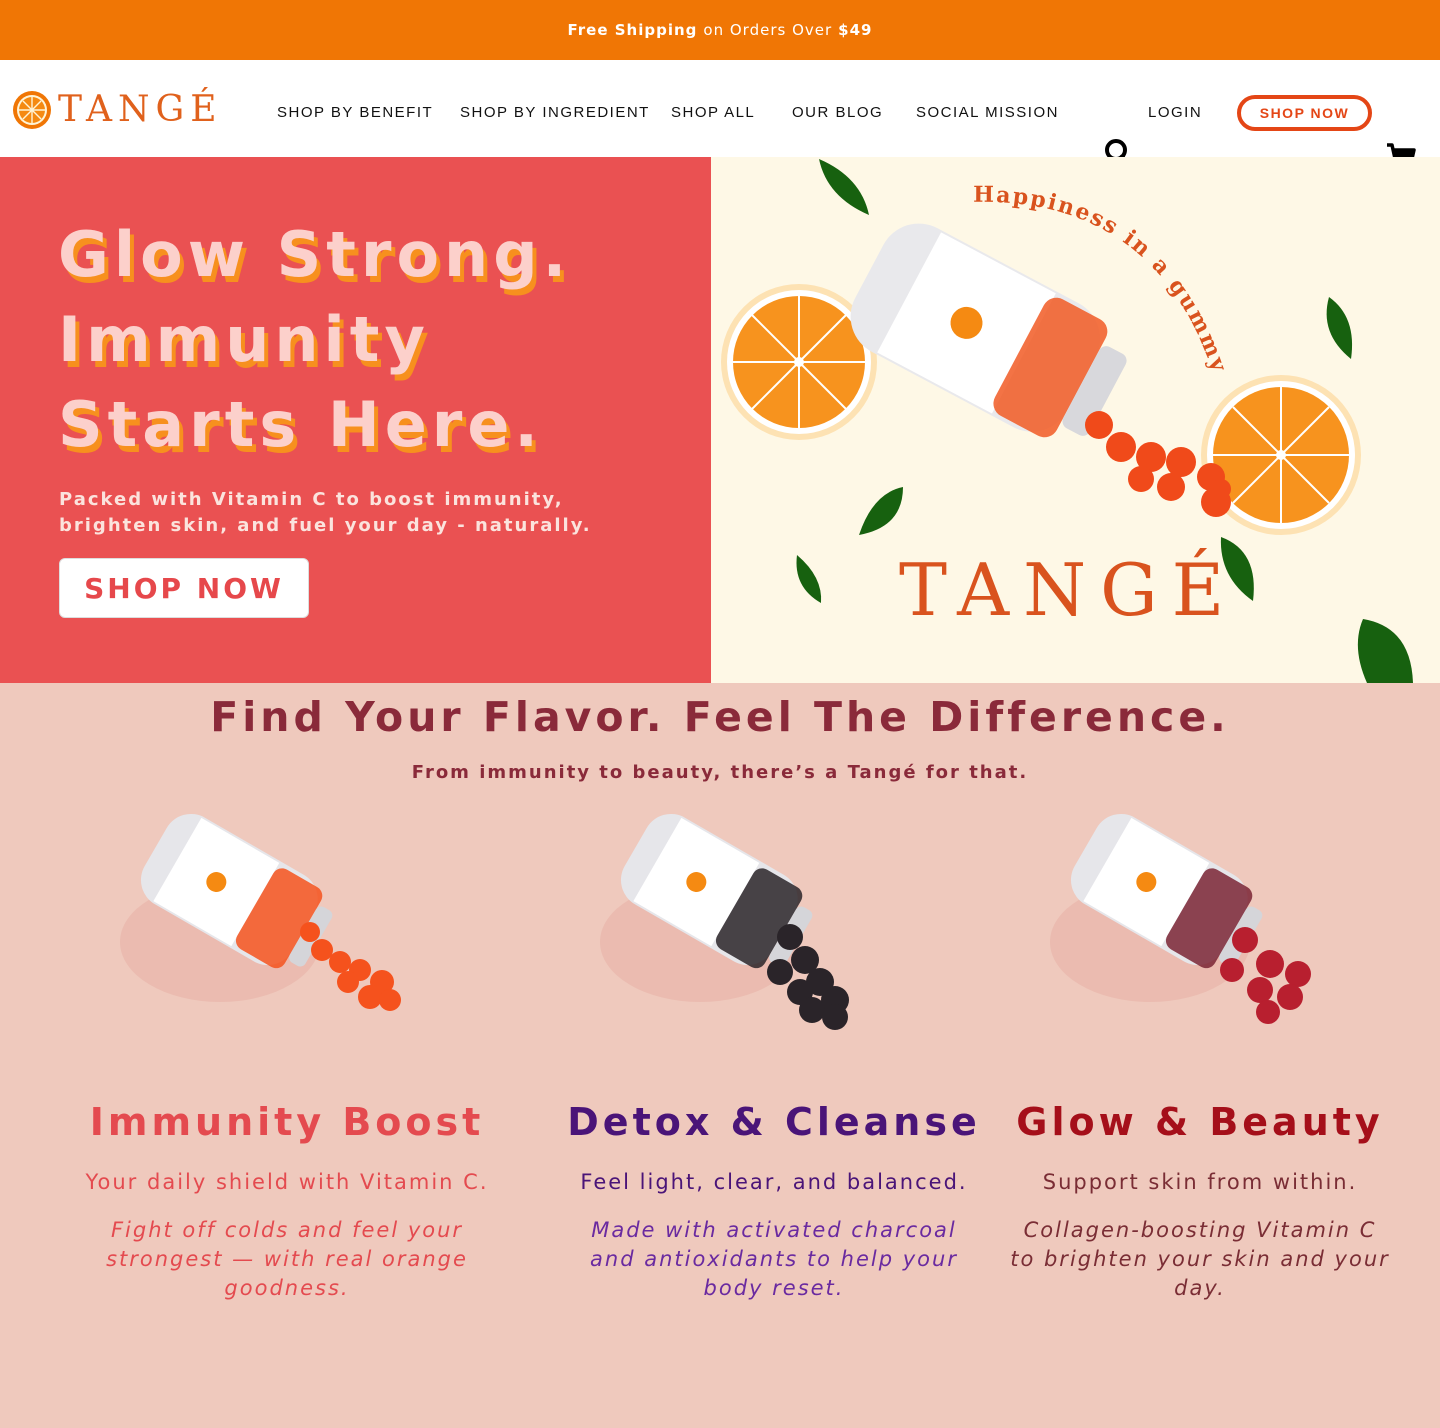 This screenshot has height=1428, width=1440. Describe the element at coordinates (1068, 589) in the screenshot. I see `hero-image-brand: TANGÉ` at that location.